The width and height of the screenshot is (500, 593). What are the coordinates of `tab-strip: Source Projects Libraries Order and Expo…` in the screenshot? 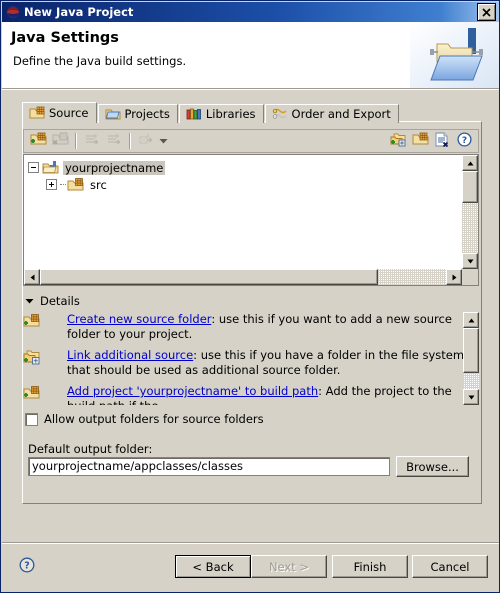 It's located at (211, 112).